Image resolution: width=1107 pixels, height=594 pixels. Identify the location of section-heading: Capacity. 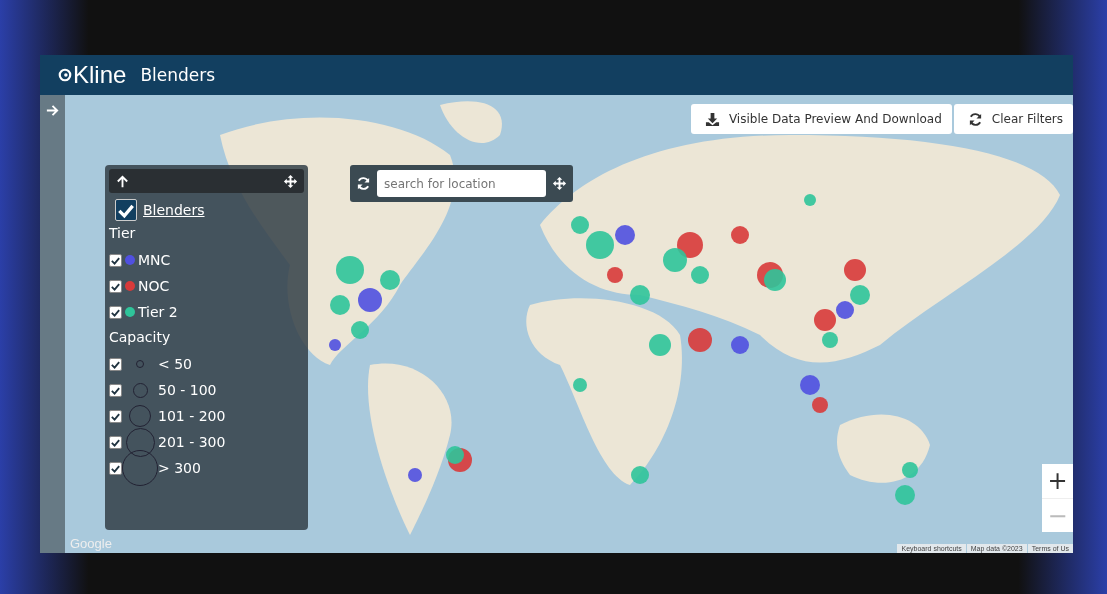
(140, 337).